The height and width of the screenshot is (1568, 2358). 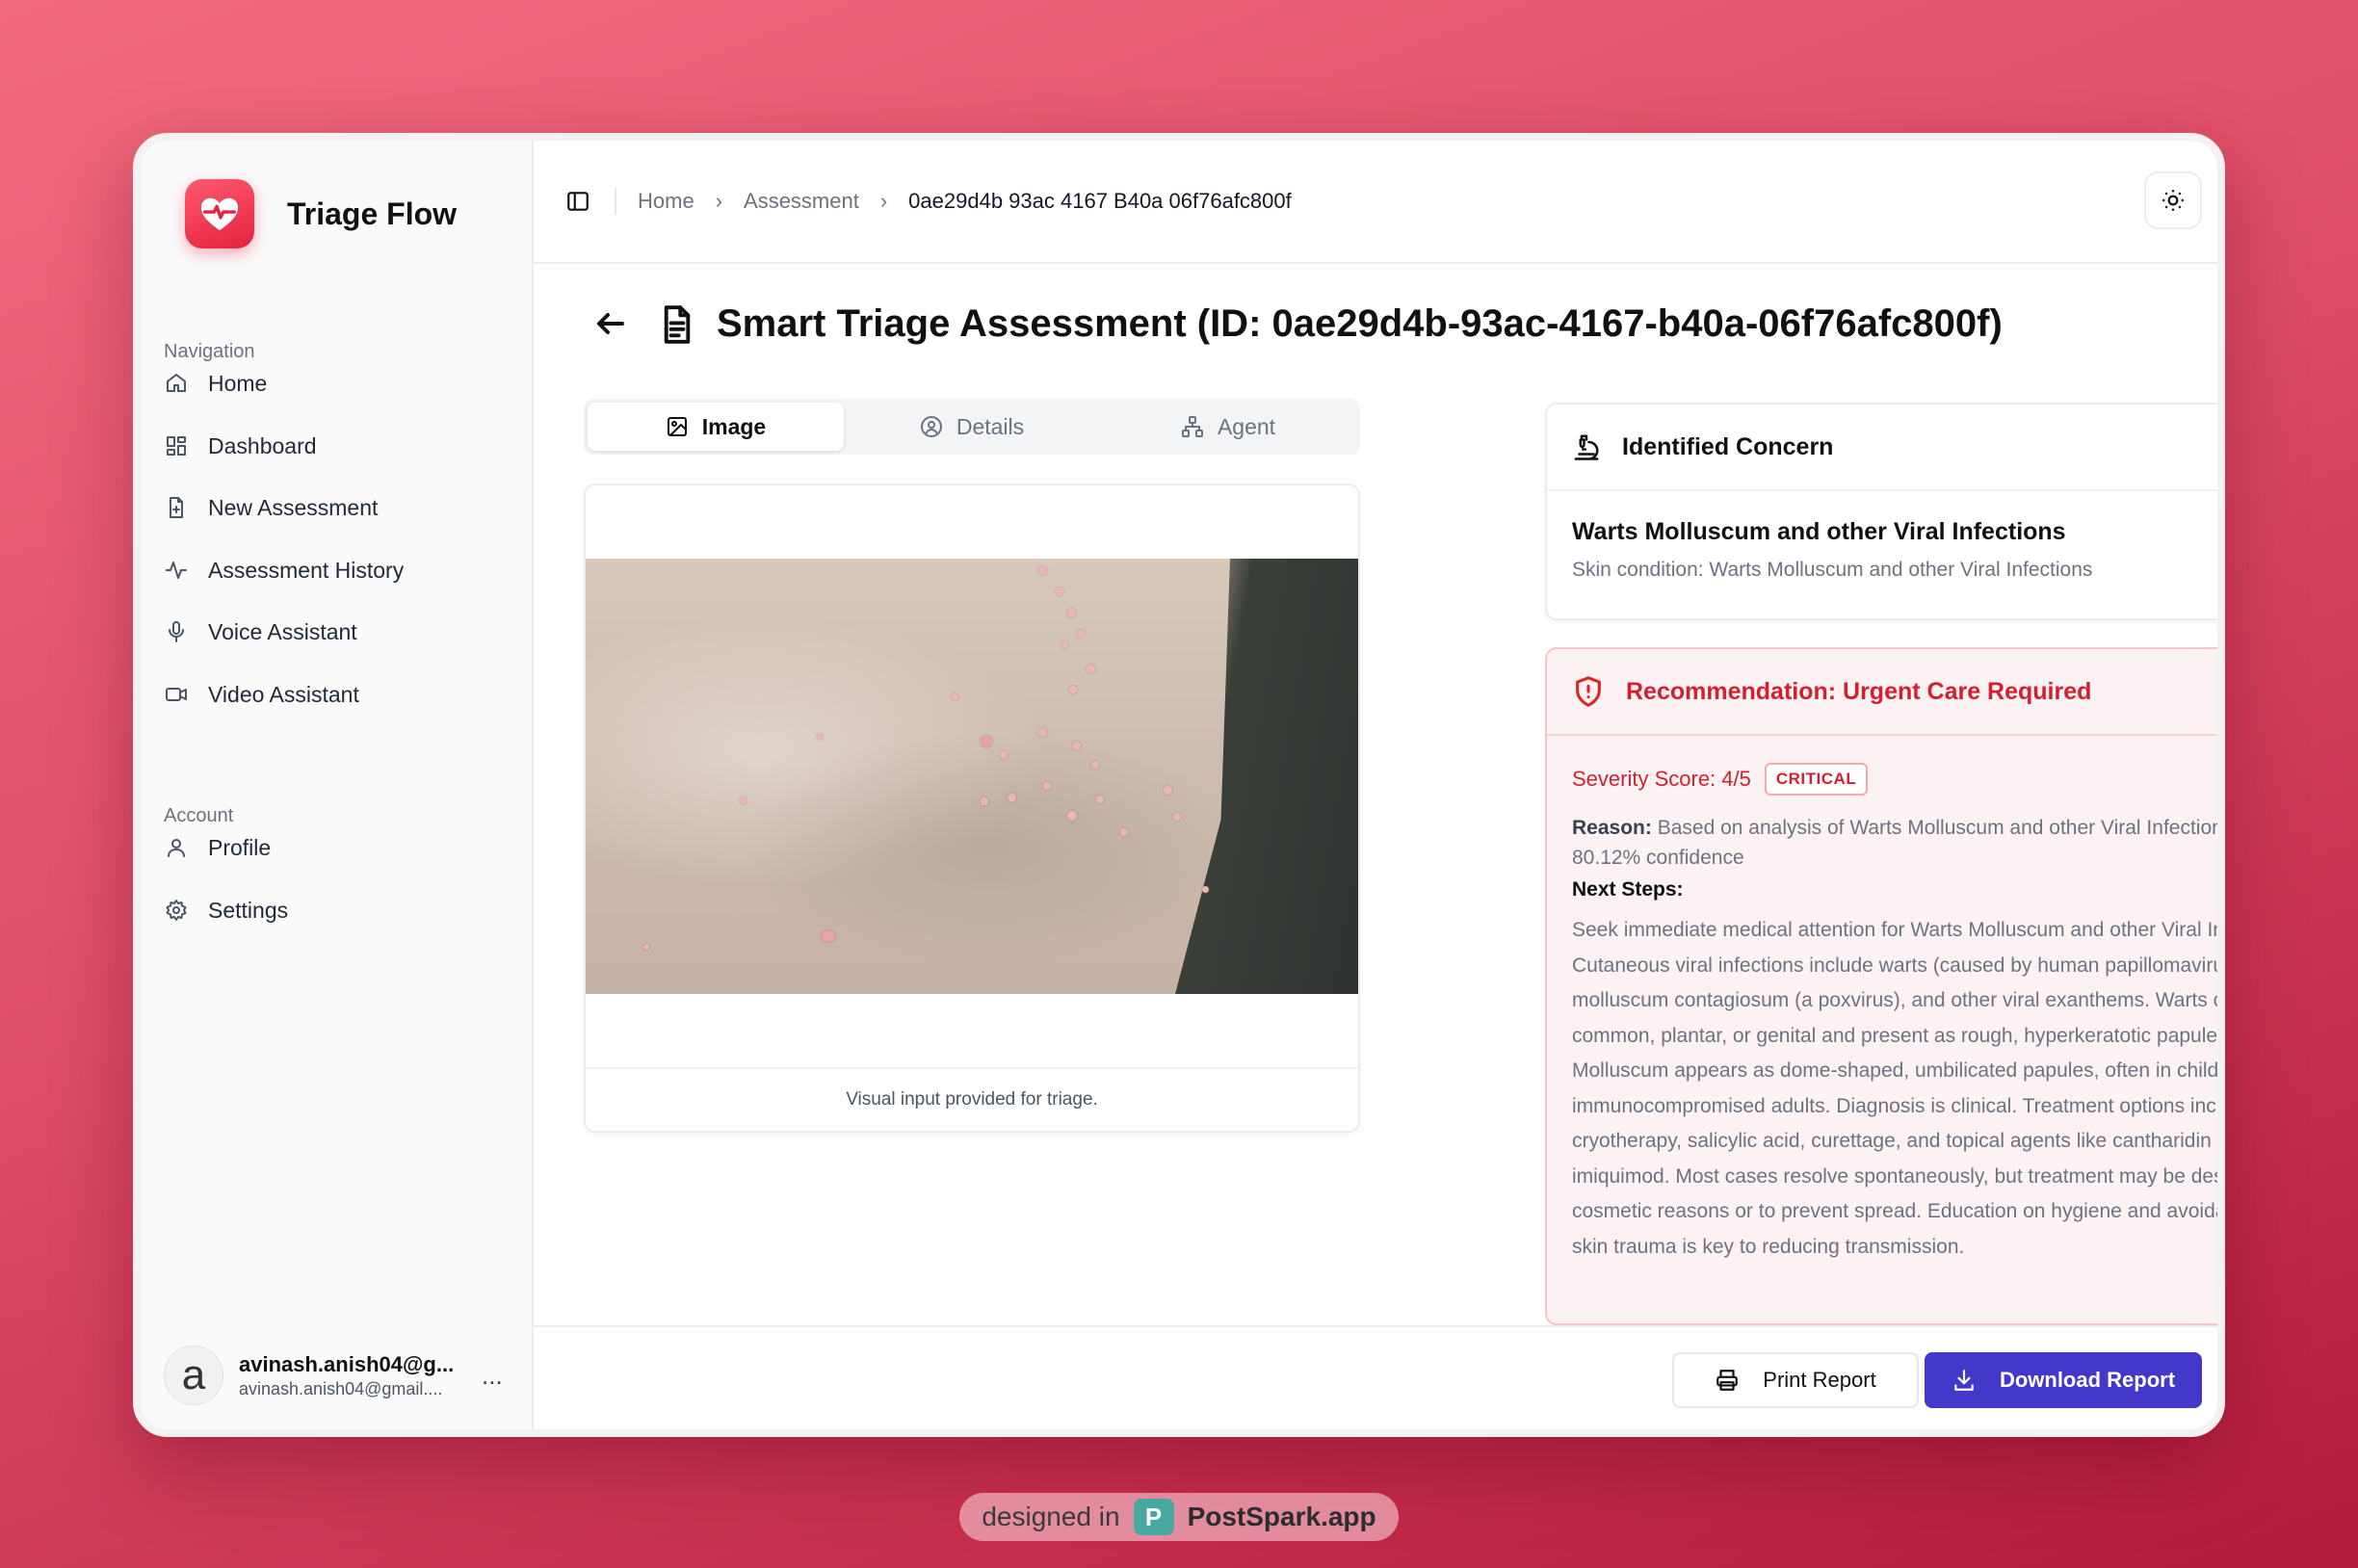 I want to click on postspark-logo-icon: P, so click(x=1153, y=1517).